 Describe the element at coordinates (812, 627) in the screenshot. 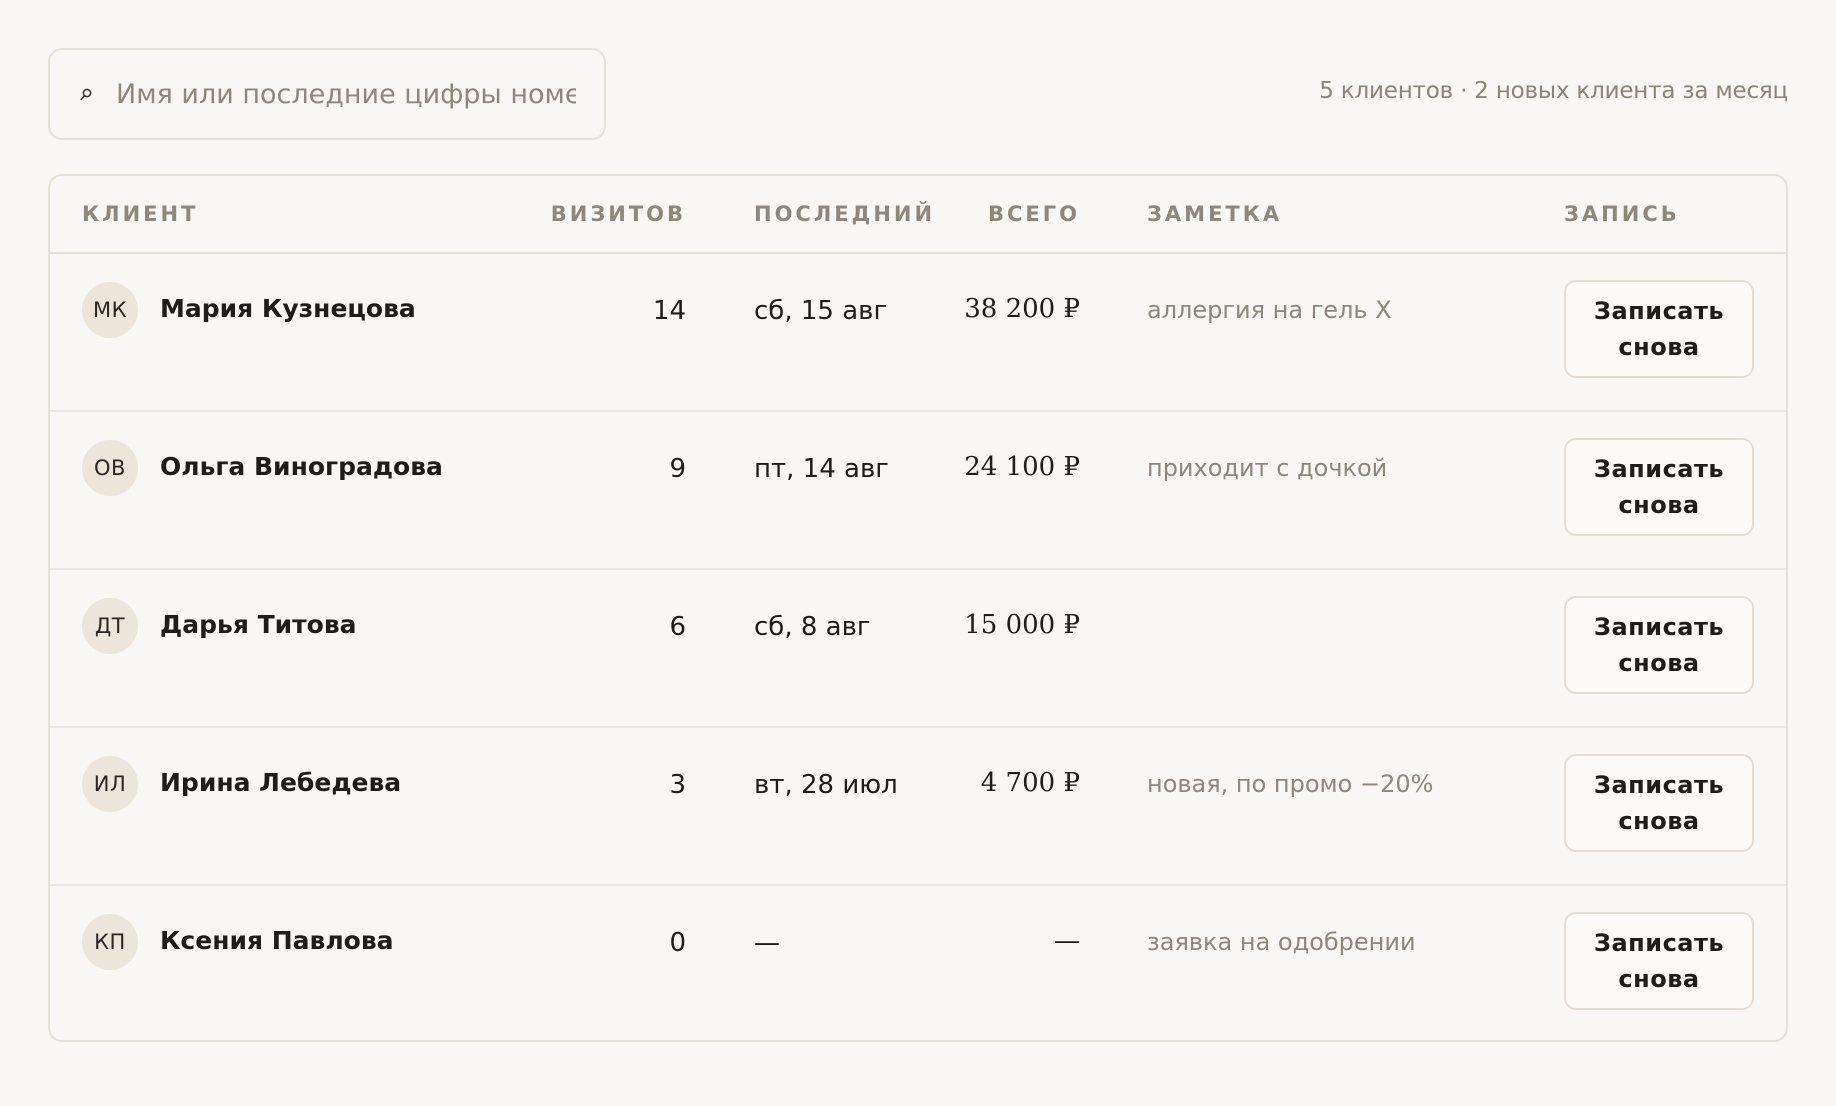

I see `last-visit-date: сб, 8 авг` at that location.